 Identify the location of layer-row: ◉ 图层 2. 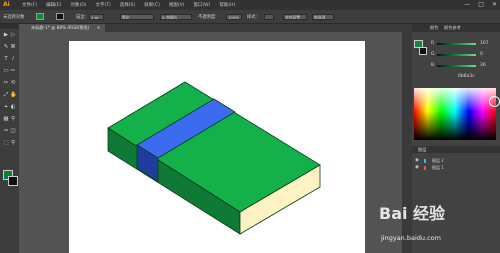
(456, 161).